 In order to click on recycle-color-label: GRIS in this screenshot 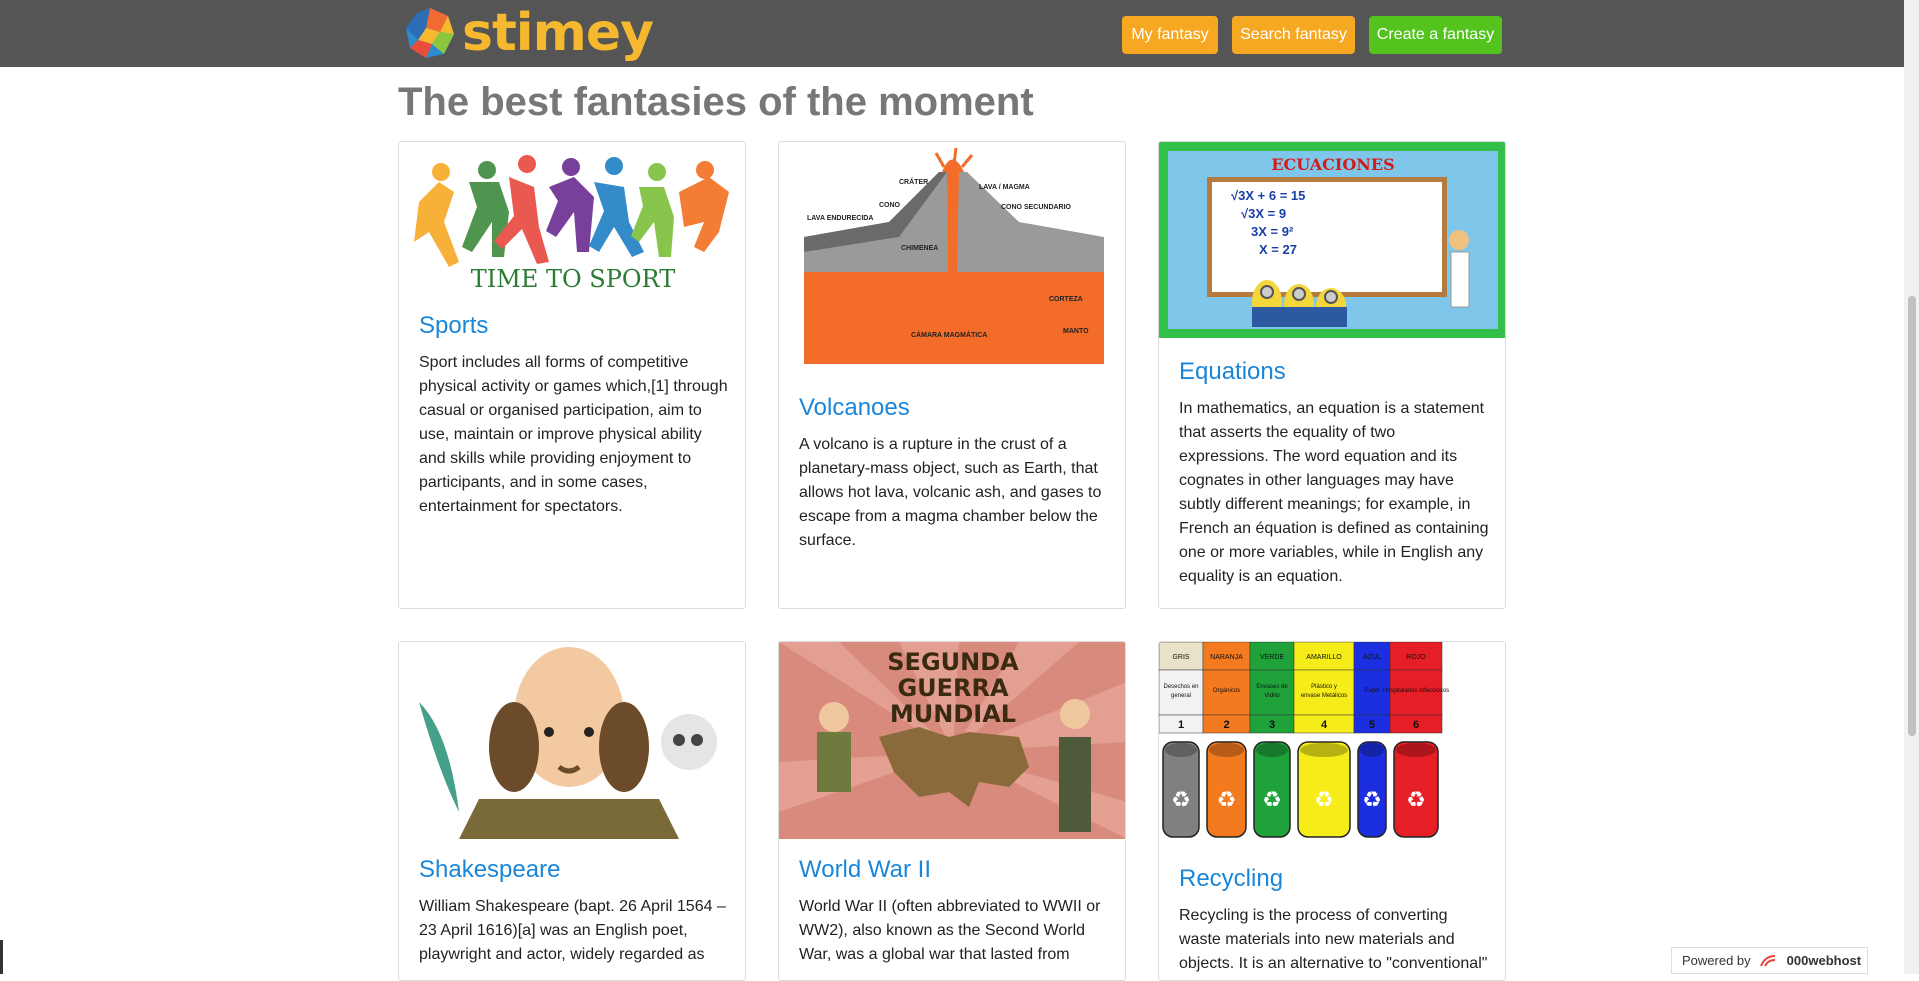, I will do `click(1180, 657)`.